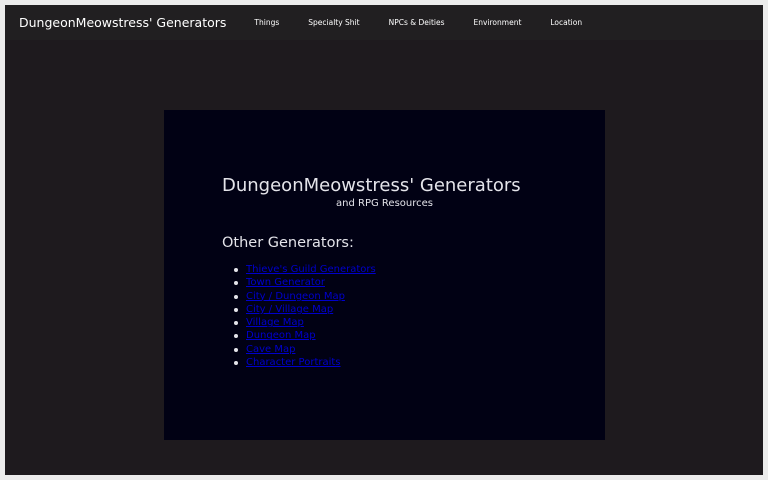  I want to click on list-item: Character Portraits, so click(305, 362).